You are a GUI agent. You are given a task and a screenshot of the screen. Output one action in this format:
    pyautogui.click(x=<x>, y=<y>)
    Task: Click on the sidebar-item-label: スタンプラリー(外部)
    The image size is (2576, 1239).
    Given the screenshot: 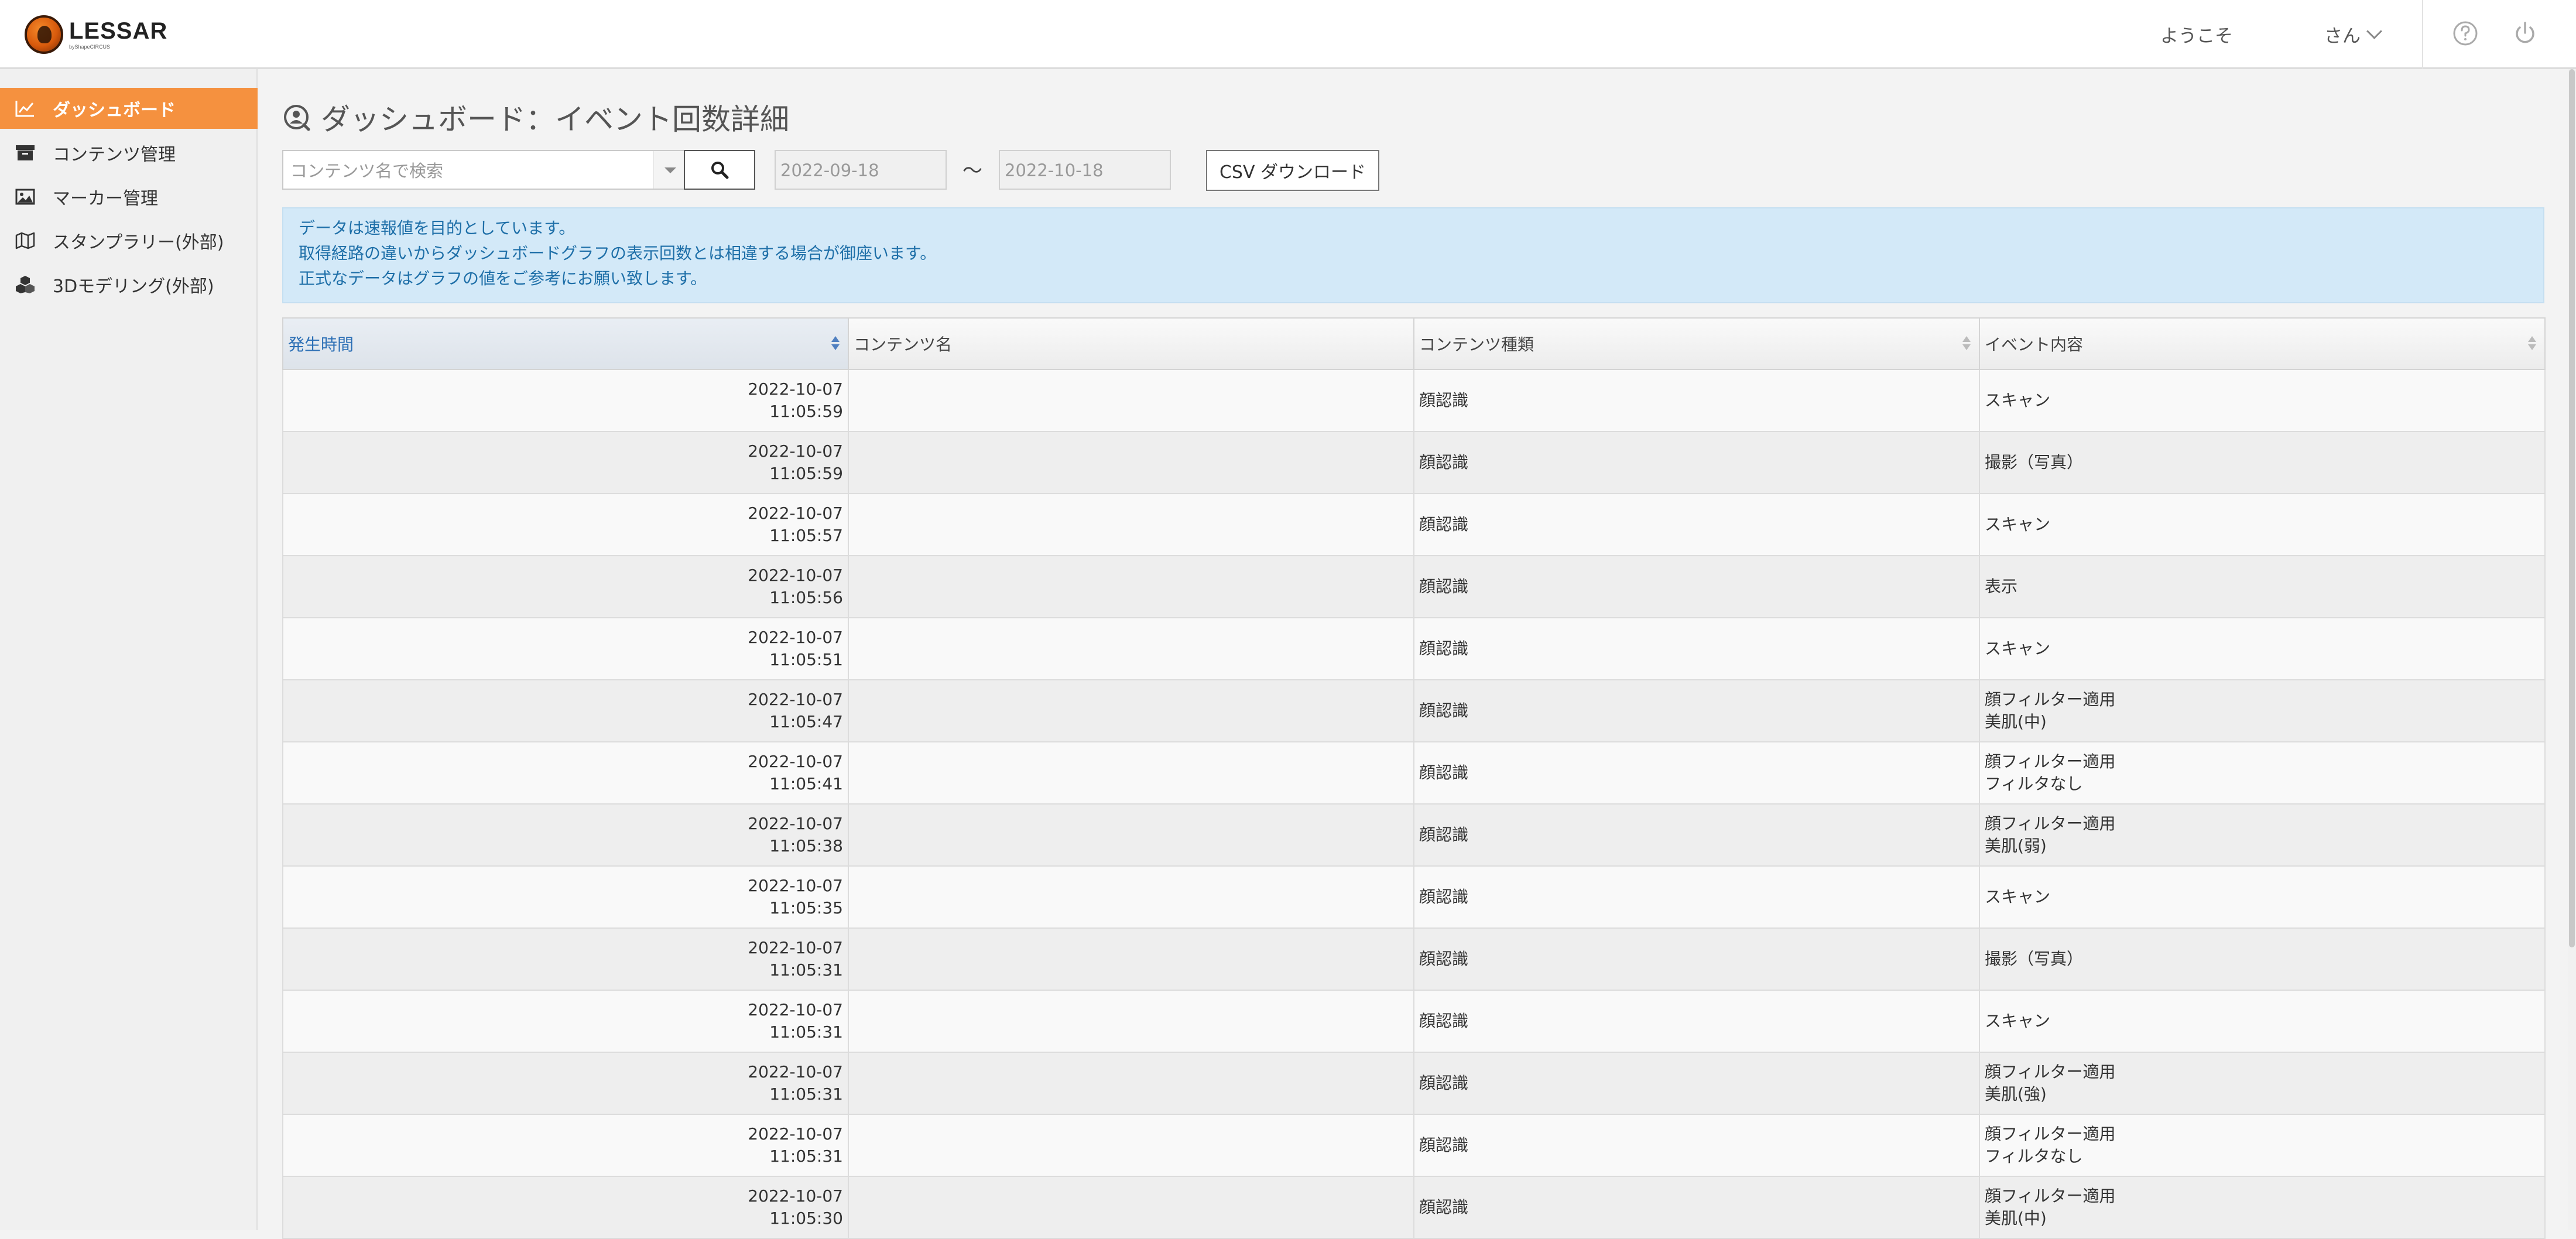 What is the action you would take?
    pyautogui.click(x=138, y=242)
    